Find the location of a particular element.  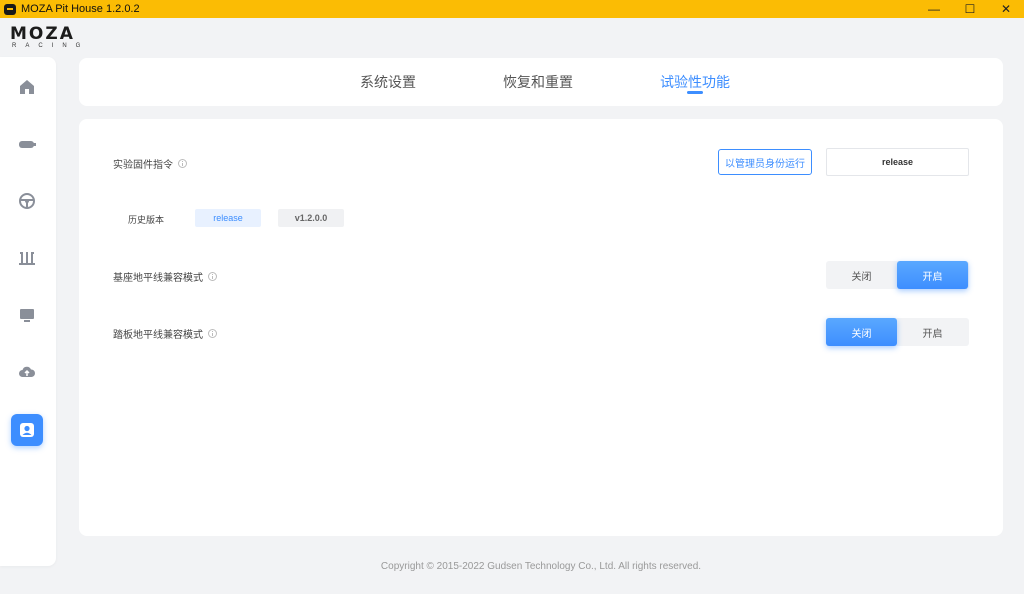

sidebar is located at coordinates (28, 311).